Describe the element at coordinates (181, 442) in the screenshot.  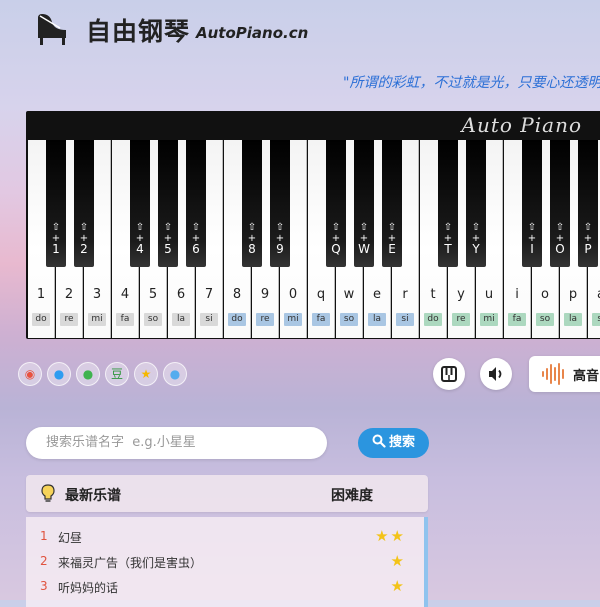
I see `search-input` at that location.